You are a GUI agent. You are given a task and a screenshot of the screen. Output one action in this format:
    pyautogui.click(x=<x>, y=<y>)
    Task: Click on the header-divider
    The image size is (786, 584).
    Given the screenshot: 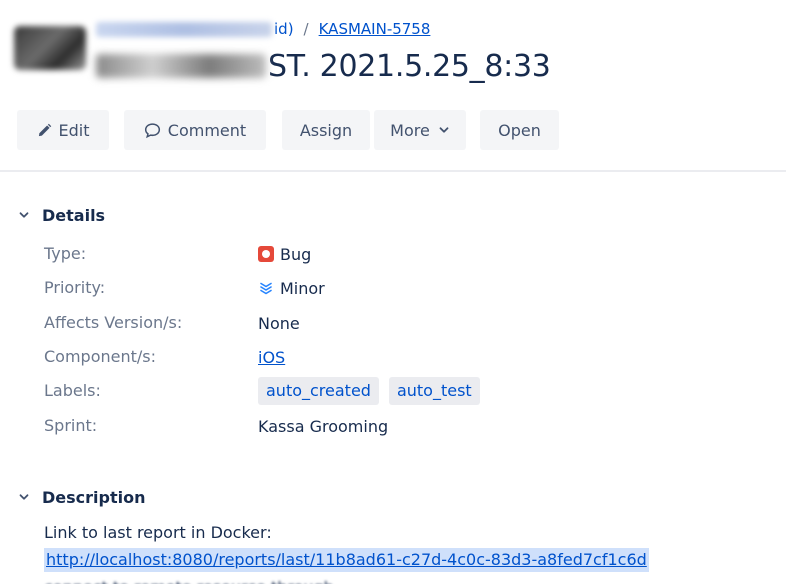 What is the action you would take?
    pyautogui.click(x=393, y=171)
    